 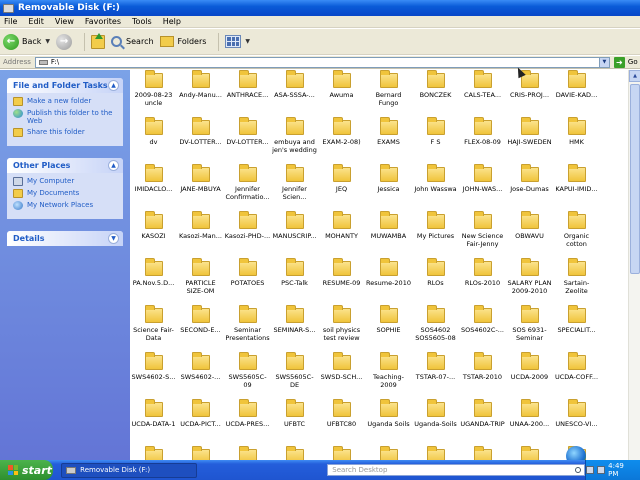 I want to click on up-button, so click(x=98, y=40).